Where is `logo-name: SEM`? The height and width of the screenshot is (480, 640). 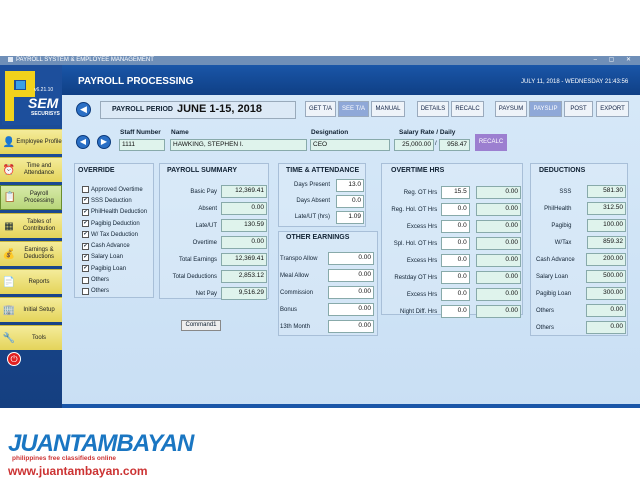 logo-name: SEM is located at coordinates (43, 103).